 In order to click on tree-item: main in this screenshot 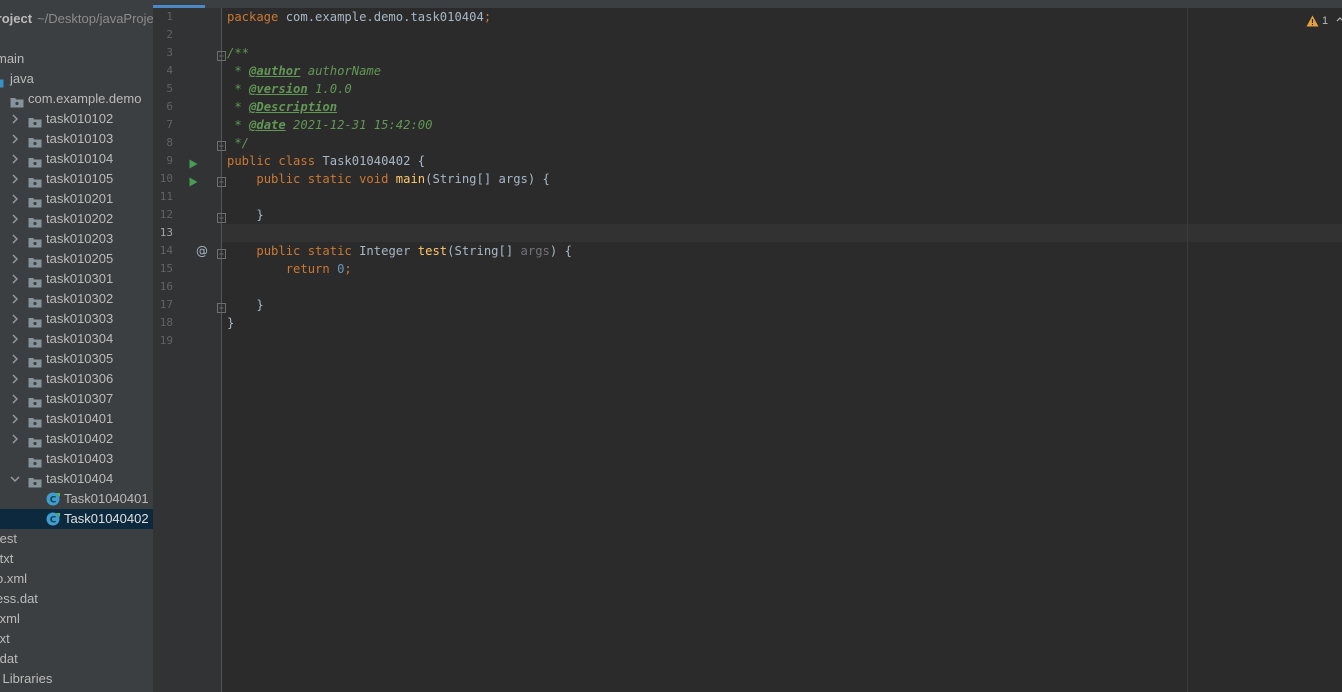, I will do `click(76, 59)`.